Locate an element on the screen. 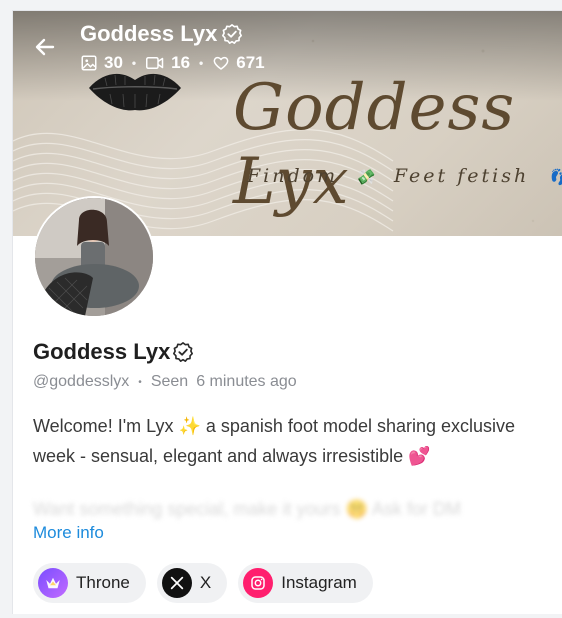 The image size is (562, 618). banner-subtitle-findom: Findom is located at coordinates (293, 176).